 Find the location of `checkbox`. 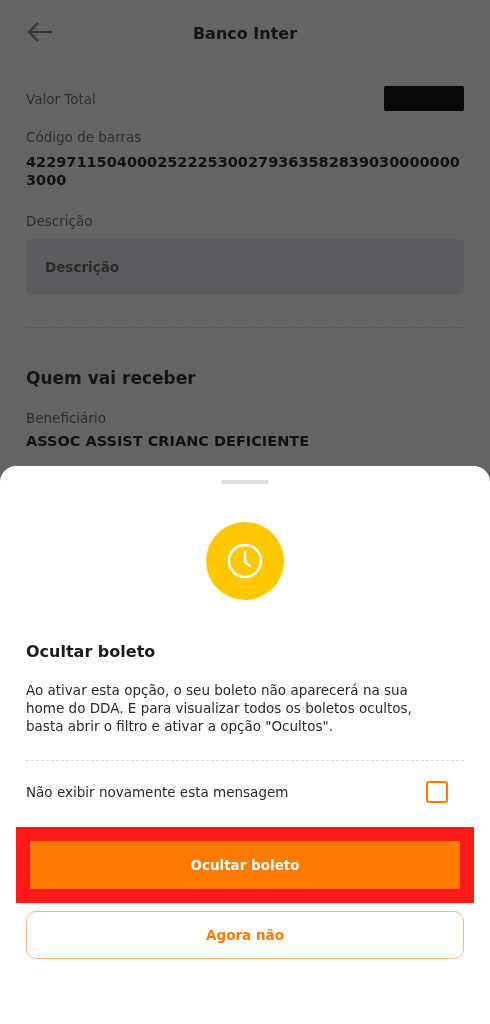

checkbox is located at coordinates (437, 791).